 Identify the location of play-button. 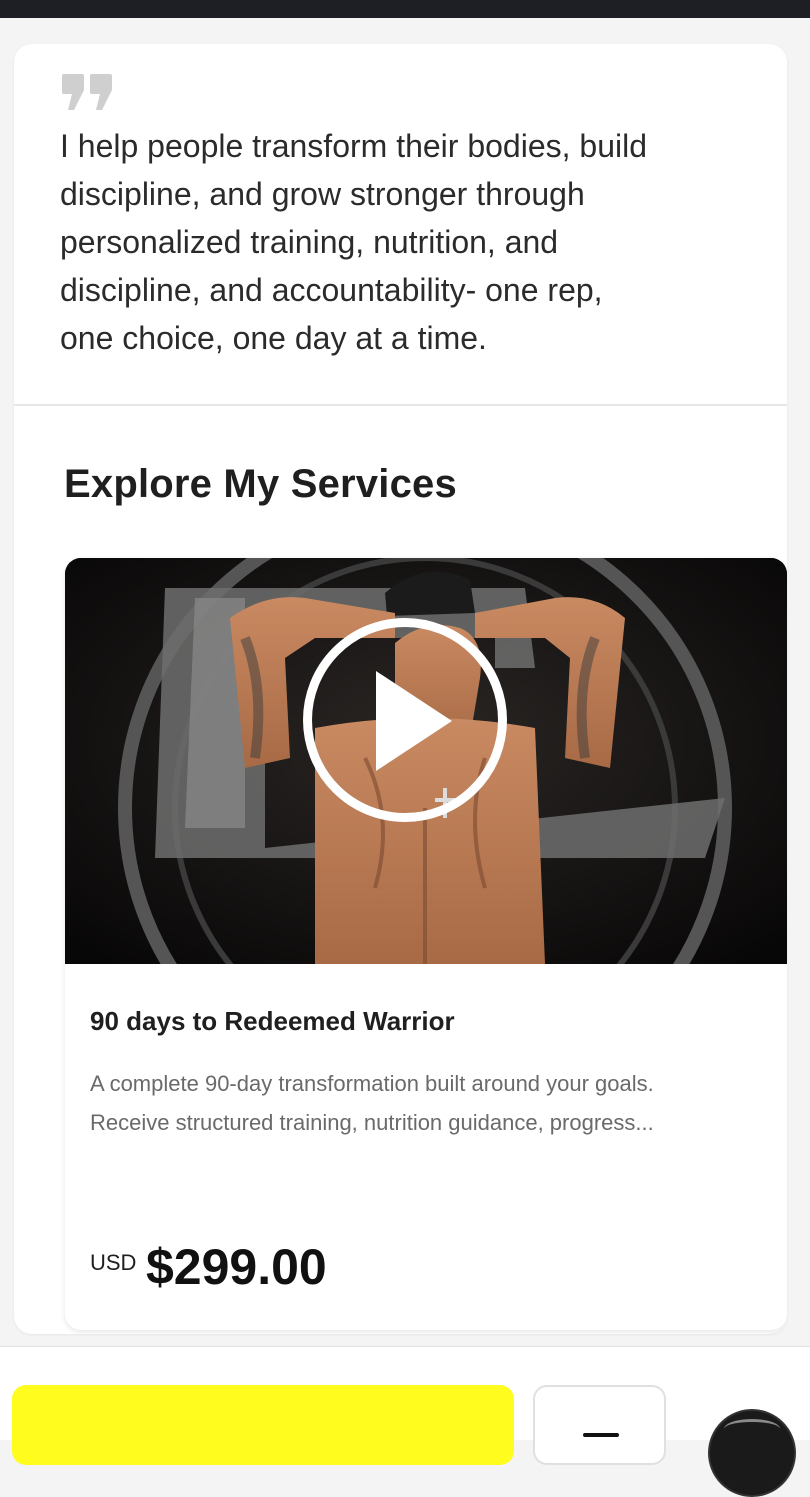
(405, 720).